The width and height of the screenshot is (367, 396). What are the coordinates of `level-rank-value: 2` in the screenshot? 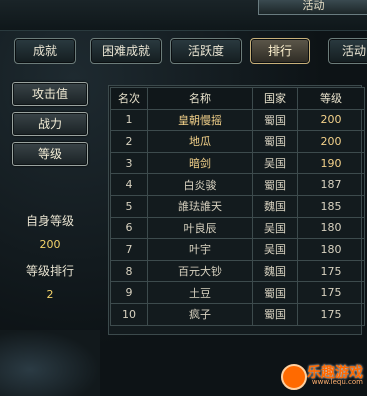 It's located at (50, 294).